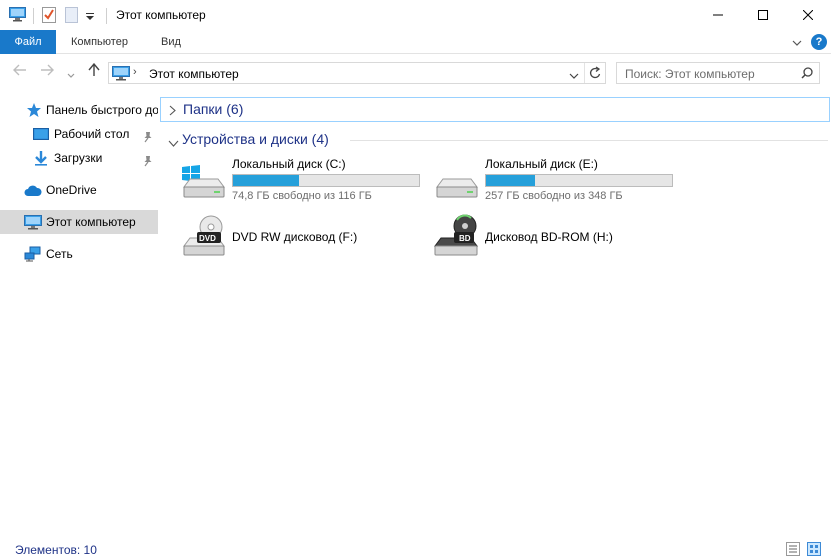  Describe the element at coordinates (457, 237) in the screenshot. I see `bd-drive-icon` at that location.